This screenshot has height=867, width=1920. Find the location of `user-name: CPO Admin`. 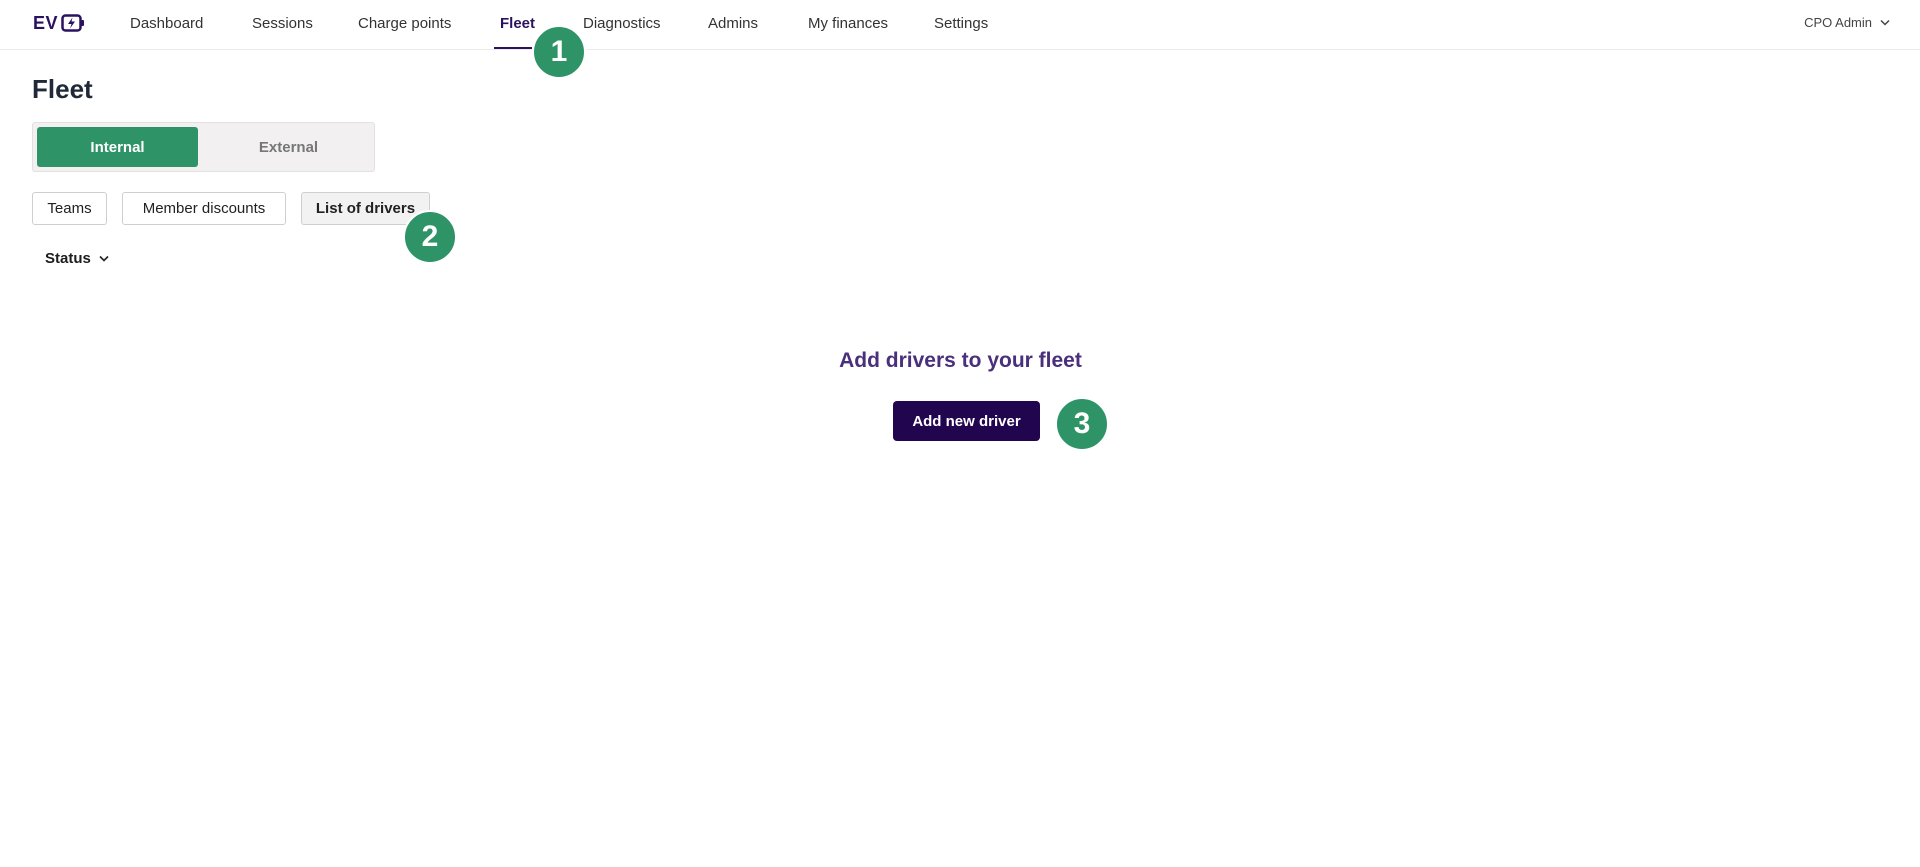

user-name: CPO Admin is located at coordinates (1838, 22).